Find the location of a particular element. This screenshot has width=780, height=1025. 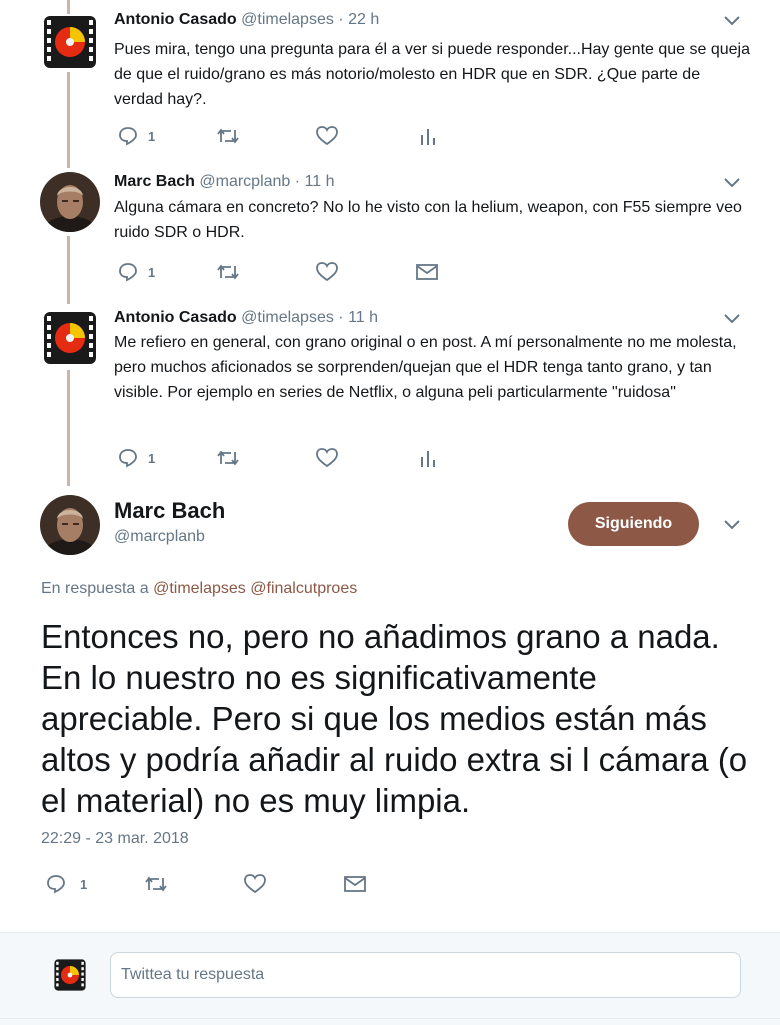

mention-link: @timelapses is located at coordinates (199, 588).